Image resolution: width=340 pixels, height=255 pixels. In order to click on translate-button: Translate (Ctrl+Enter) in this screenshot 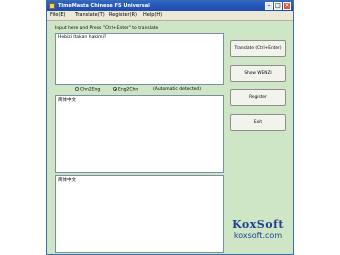, I will do `click(258, 48)`.